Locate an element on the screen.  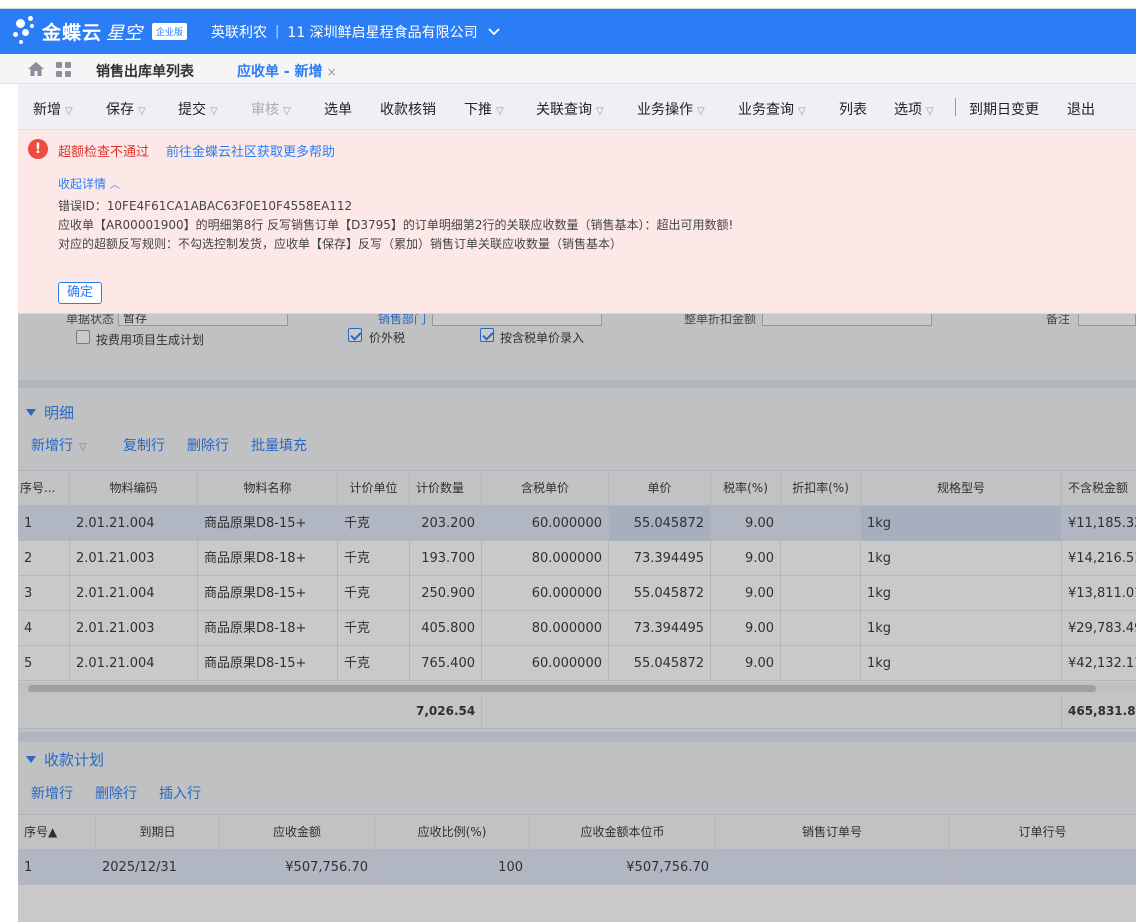
cell-amount: ¥29,783.49 is located at coordinates (1099, 628).